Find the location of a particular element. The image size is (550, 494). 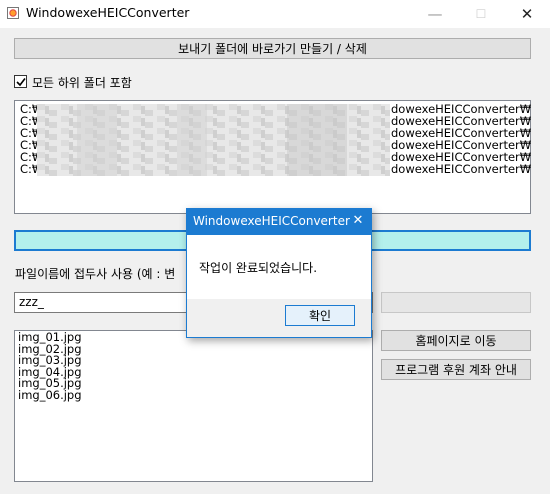

dialog-body: 작업이 완료되었습니다. is located at coordinates (279, 267).